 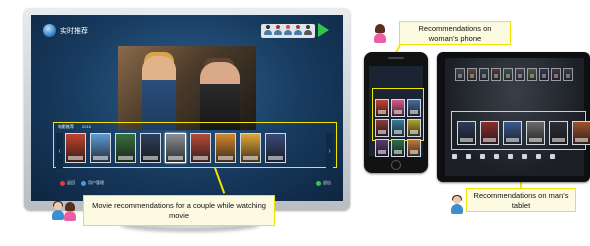 I want to click on phone-callout: Recommendations on woman’s phone, so click(x=455, y=33).